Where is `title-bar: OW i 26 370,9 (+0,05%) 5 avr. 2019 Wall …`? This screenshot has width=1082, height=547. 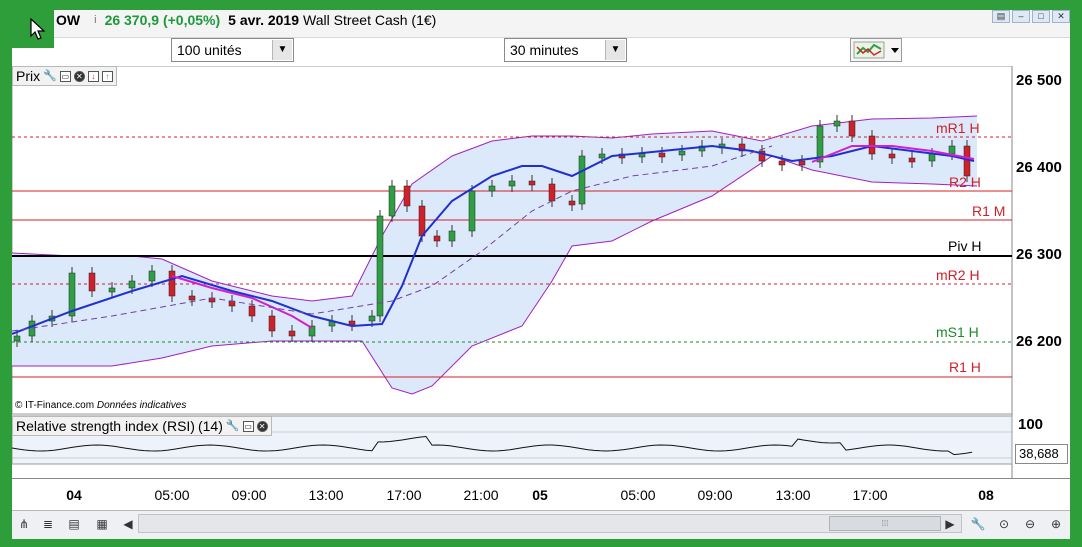
title-bar: OW i 26 370,9 (+0,05%) 5 avr. 2019 Wall … is located at coordinates (541, 24).